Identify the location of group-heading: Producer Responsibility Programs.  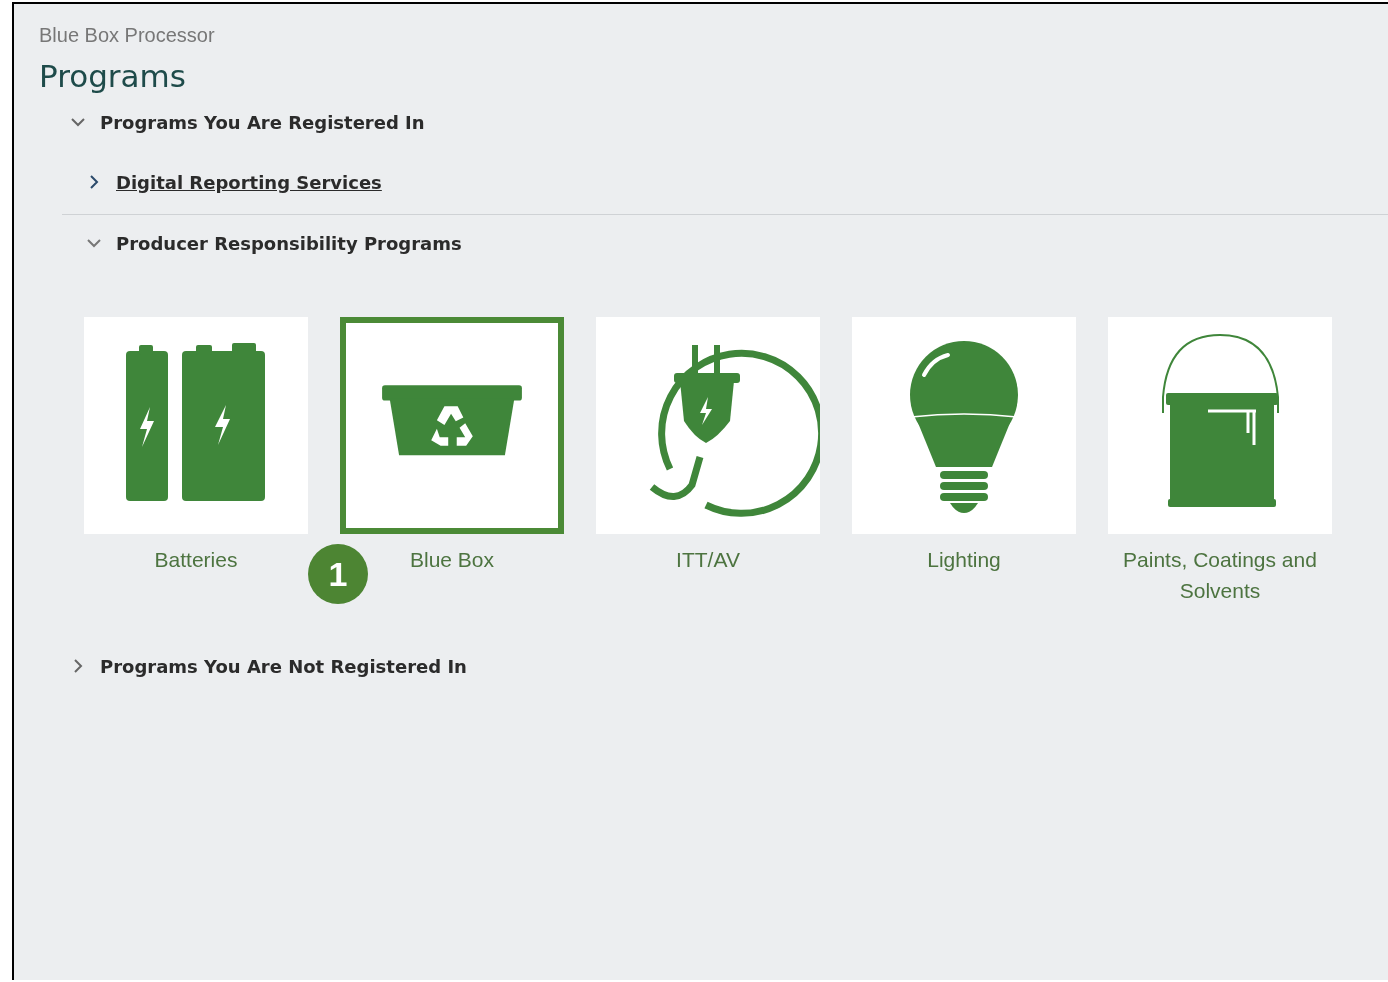
(289, 243).